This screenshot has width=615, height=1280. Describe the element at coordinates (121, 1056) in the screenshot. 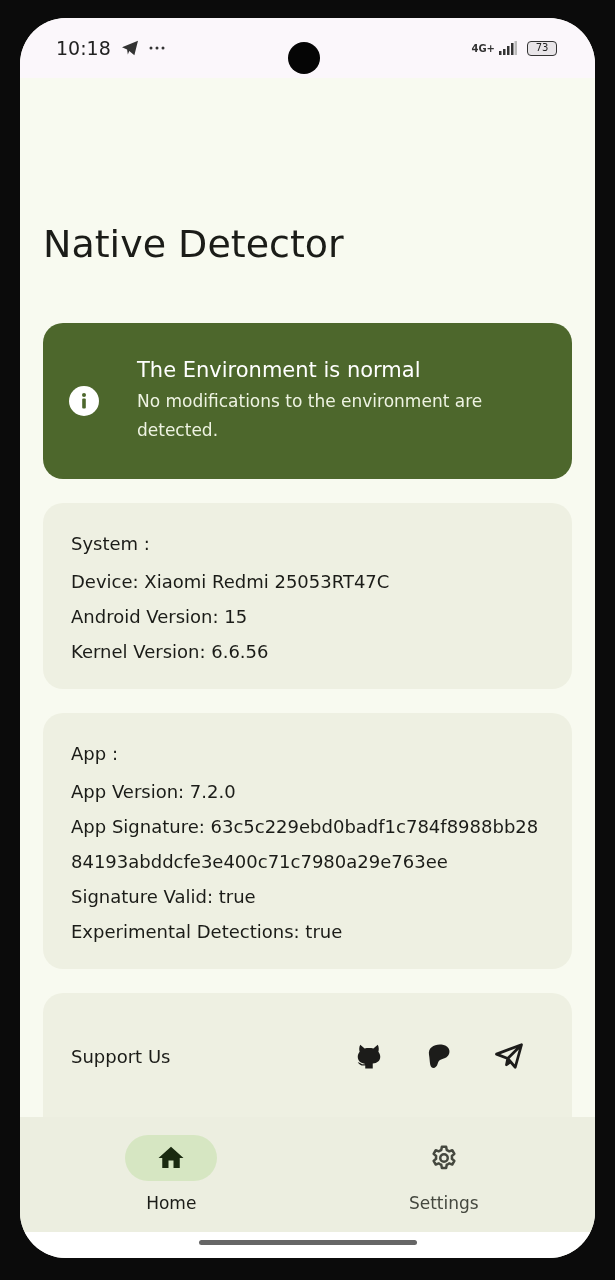

I see `support-label: Support Us` at that location.